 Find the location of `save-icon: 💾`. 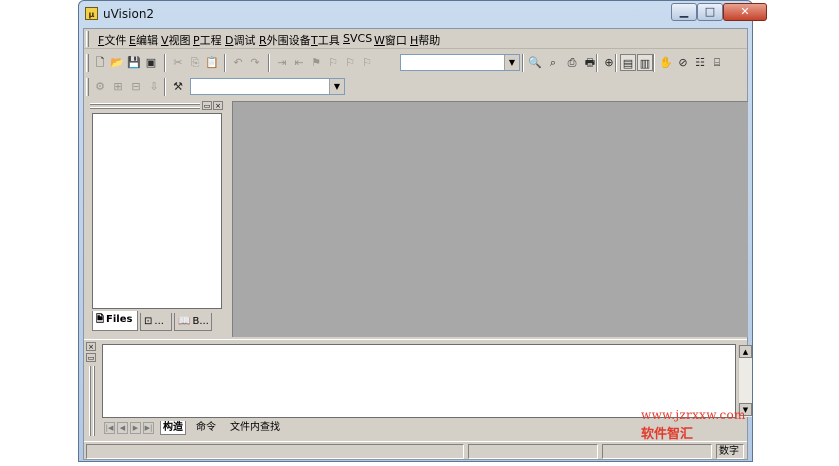

save-icon: 💾 is located at coordinates (134, 62).